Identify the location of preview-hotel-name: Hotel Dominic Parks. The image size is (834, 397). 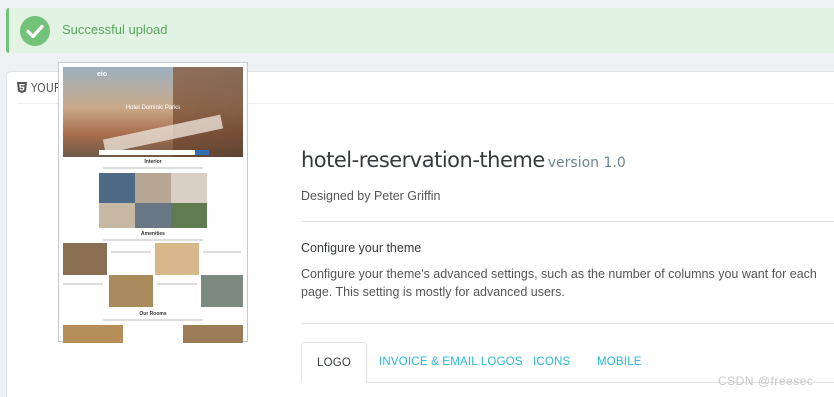
(153, 108).